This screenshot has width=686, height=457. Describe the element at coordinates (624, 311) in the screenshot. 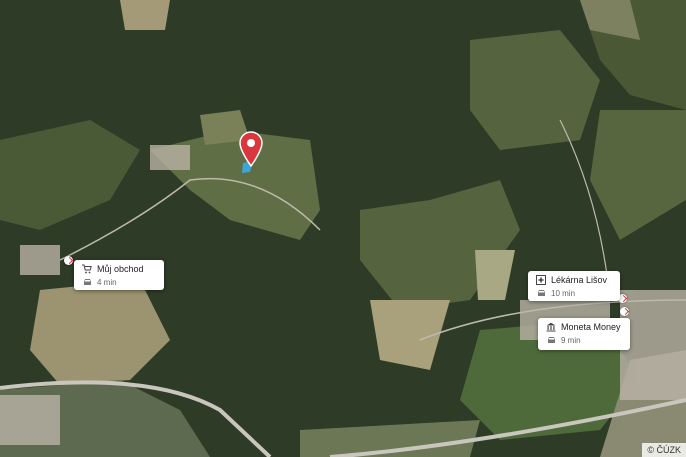

I see `poi-pointer-moneta` at that location.